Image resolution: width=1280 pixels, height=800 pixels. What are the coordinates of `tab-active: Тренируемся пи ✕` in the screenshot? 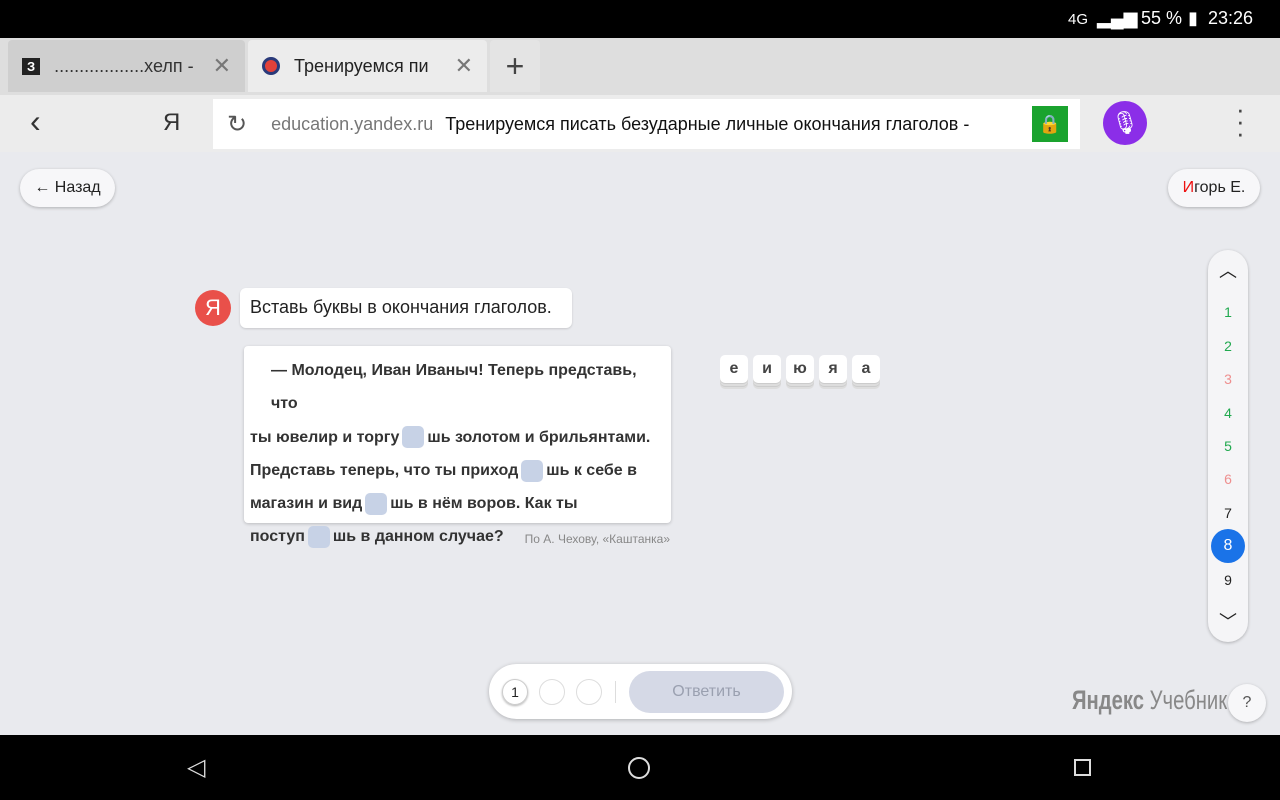 It's located at (367, 66).